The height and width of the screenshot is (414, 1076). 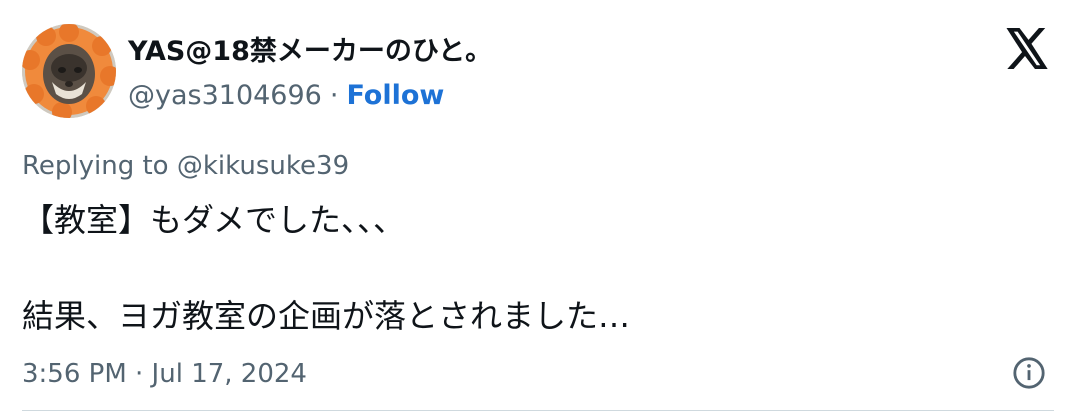 I want to click on follow-button: Follow, so click(x=395, y=95).